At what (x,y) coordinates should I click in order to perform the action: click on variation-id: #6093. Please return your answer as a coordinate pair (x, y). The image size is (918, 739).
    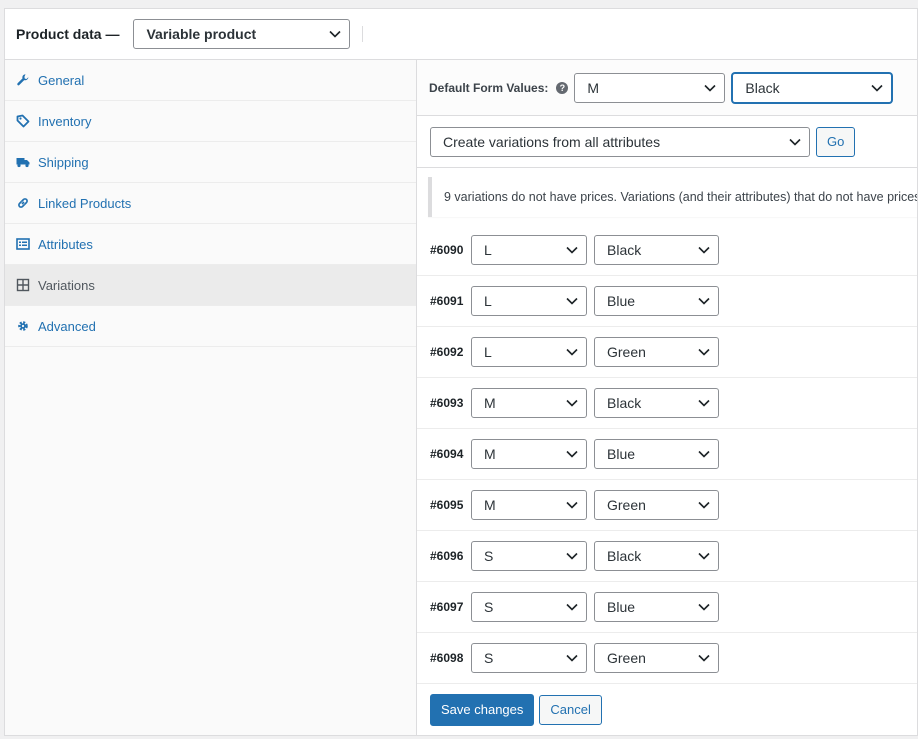
    Looking at the image, I should click on (447, 403).